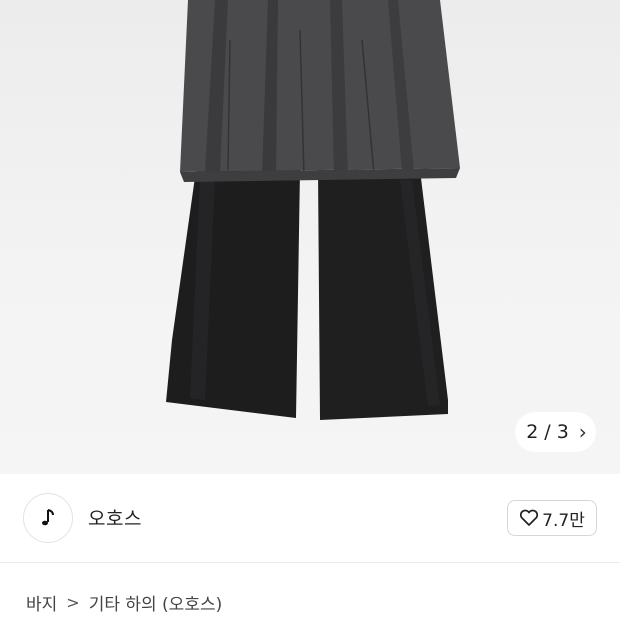 This screenshot has height=620, width=620. I want to click on divider, so click(310, 562).